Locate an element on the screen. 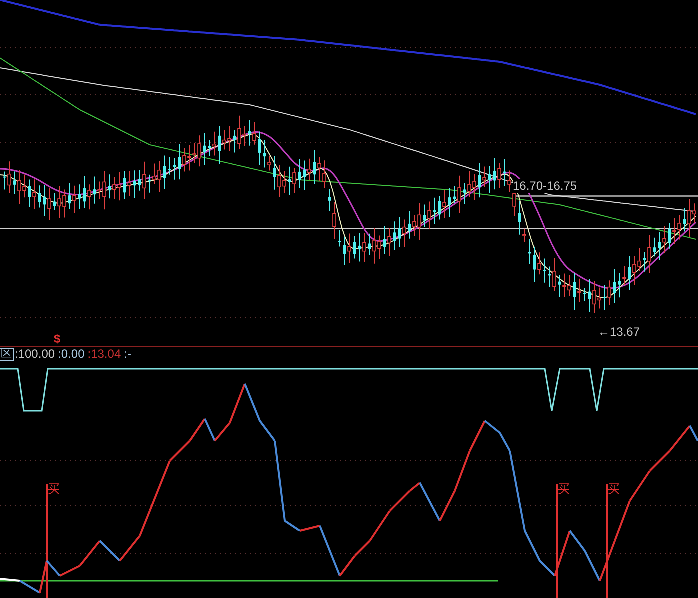 Image resolution: width=698 pixels, height=598 pixels. indicator-value: :13.04 is located at coordinates (105, 354).